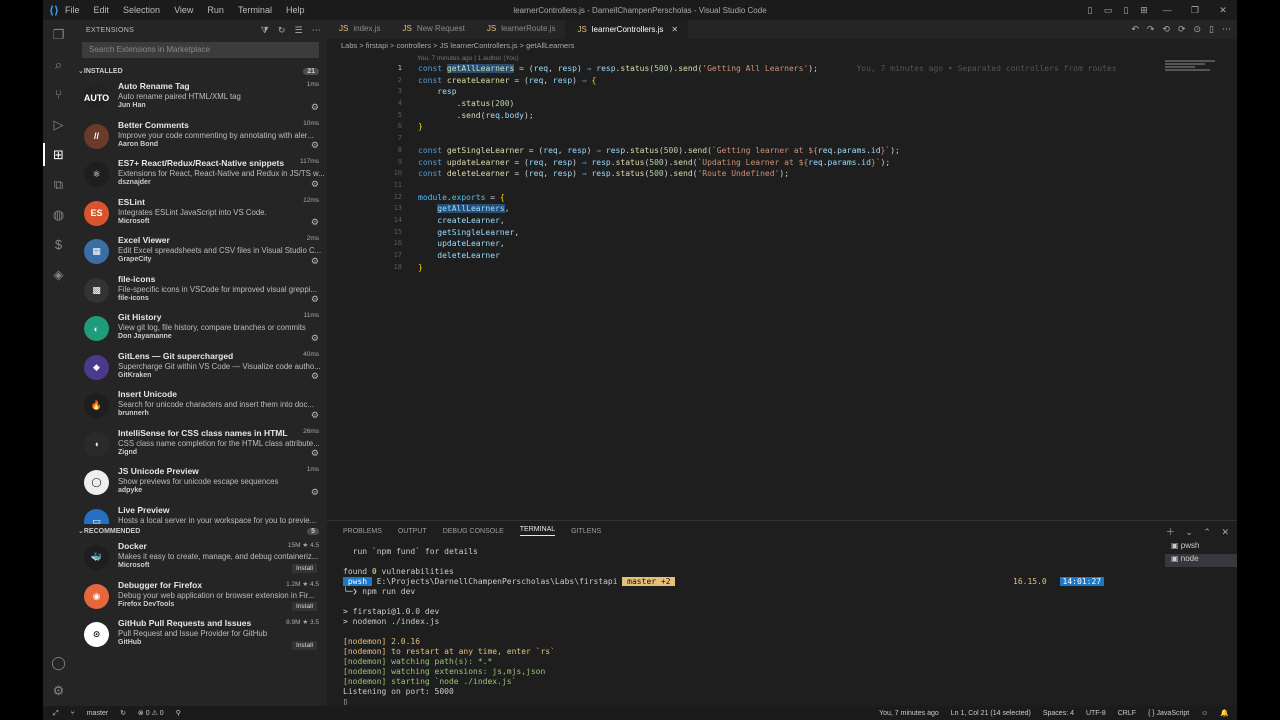  What do you see at coordinates (1189, 532) in the screenshot?
I see `terminal-dropdown-icon: ⌄` at bounding box center [1189, 532].